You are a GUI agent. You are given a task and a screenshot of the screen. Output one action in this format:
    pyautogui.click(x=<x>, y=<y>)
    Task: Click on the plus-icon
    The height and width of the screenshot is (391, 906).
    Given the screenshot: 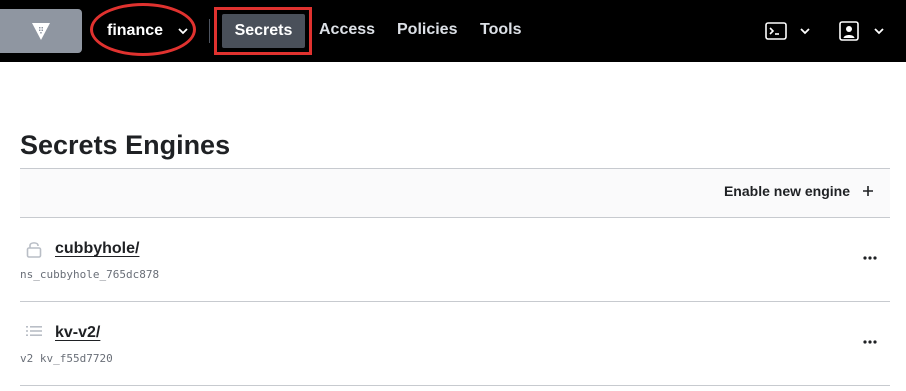 What is the action you would take?
    pyautogui.click(x=868, y=191)
    